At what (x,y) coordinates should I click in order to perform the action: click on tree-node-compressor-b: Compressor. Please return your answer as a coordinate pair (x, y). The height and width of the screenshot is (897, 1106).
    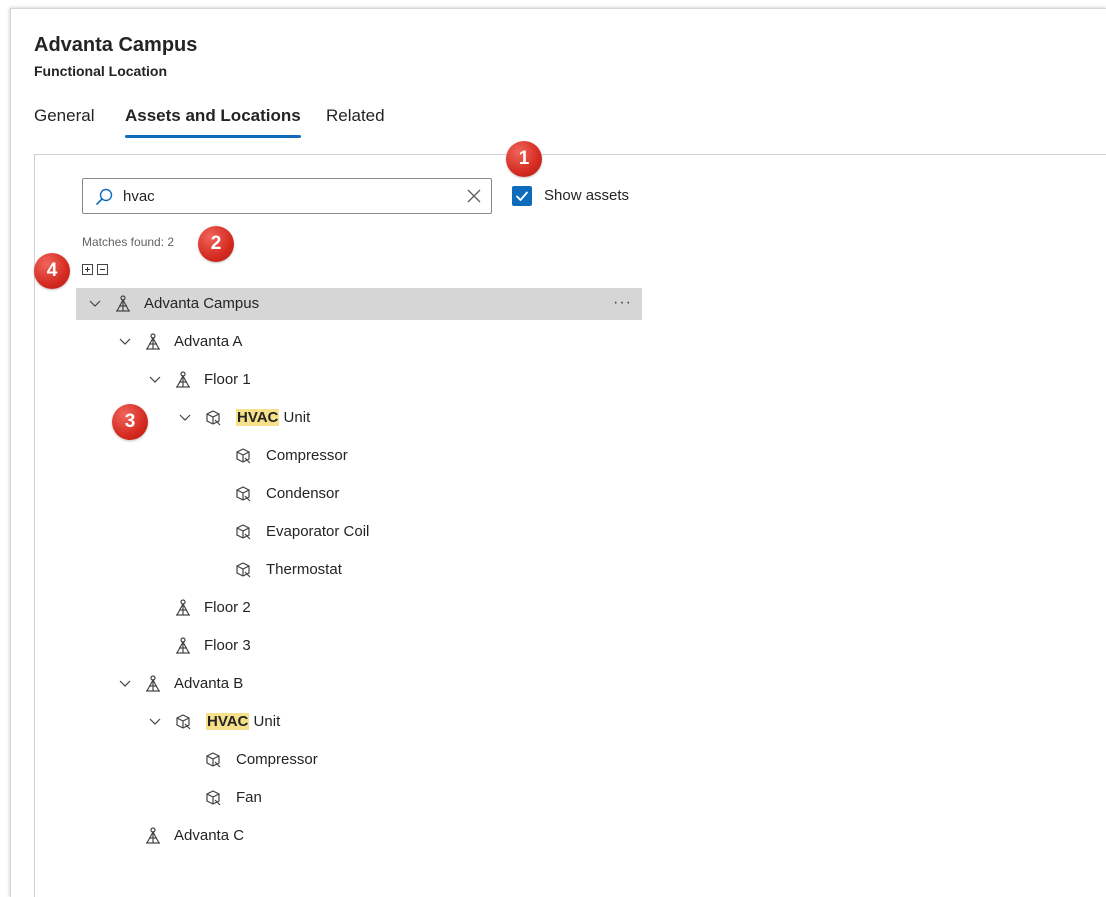
    Looking at the image, I should click on (356, 760).